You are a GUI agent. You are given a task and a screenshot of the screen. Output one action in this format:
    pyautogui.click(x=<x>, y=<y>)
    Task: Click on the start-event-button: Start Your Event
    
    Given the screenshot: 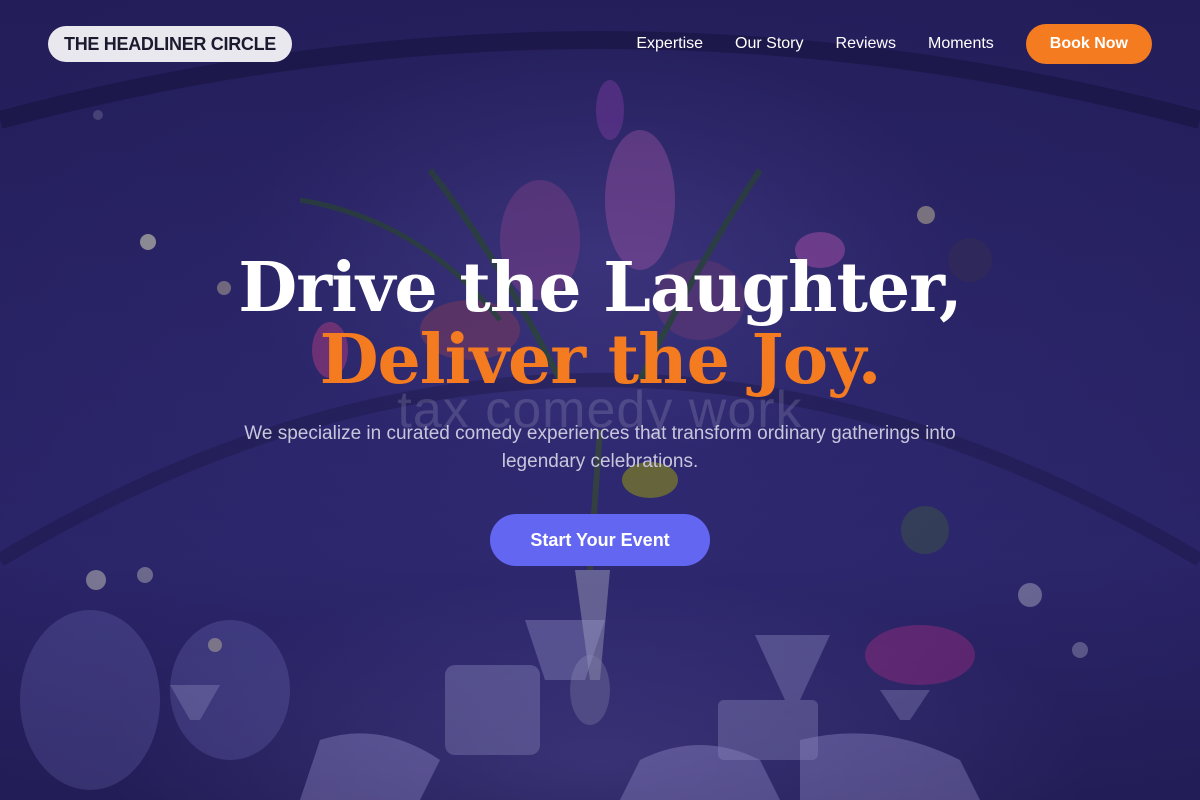 What is the action you would take?
    pyautogui.click(x=600, y=540)
    